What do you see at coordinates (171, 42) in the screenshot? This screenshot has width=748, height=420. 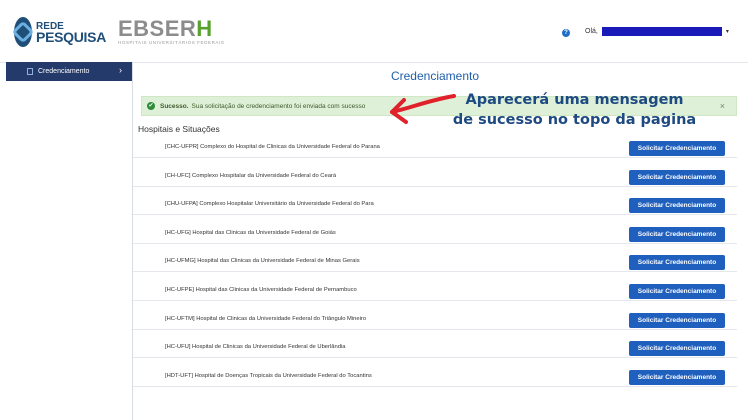 I see `ebserh-logo-subtitle: HOSPITAIS UNIVERSITÁRIOS FEDERAIS` at bounding box center [171, 42].